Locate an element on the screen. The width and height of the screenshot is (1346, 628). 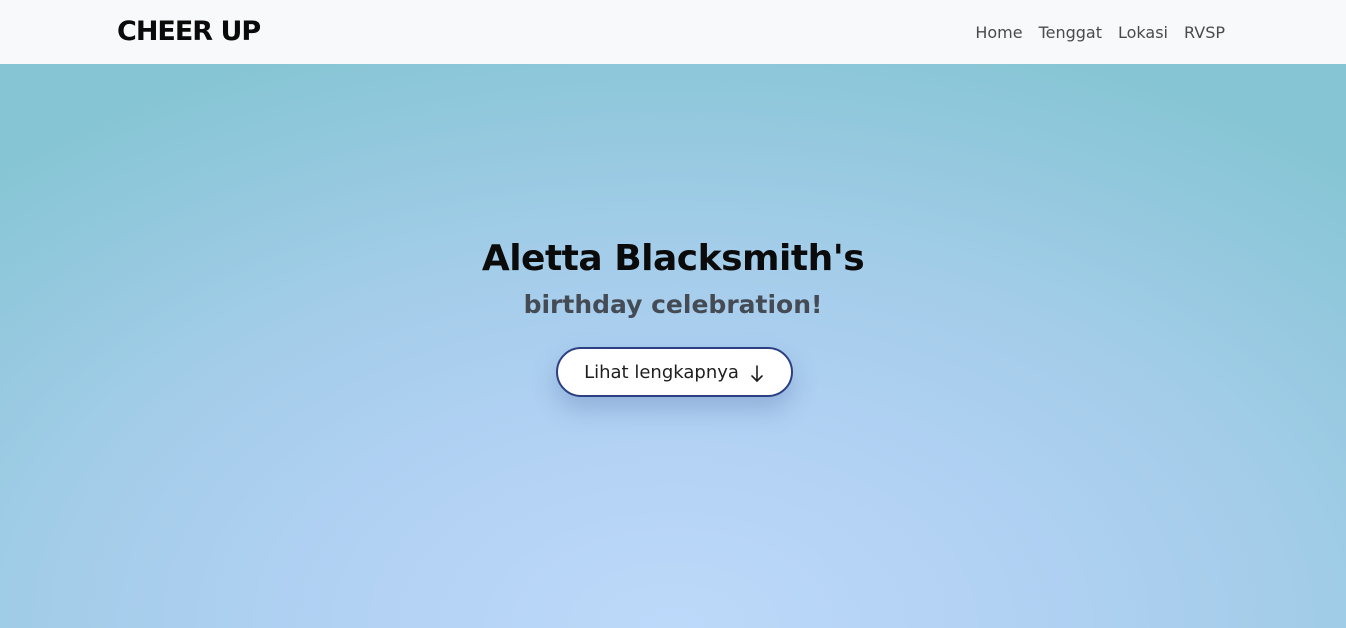
see-more-button-label: Lihat lengkapnya is located at coordinates (661, 372).